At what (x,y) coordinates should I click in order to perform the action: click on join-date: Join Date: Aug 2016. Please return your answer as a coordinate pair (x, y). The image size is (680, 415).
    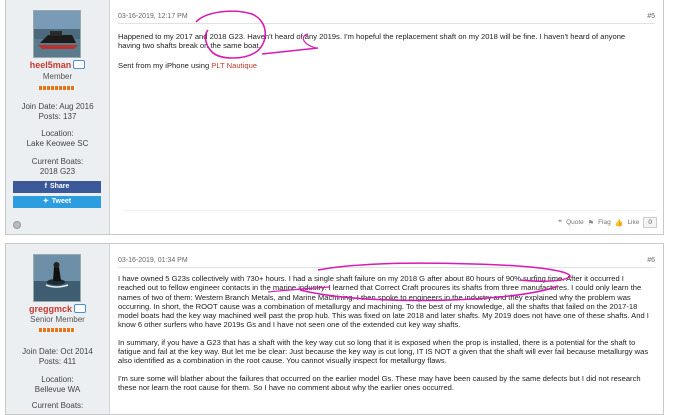
    Looking at the image, I should click on (57, 106).